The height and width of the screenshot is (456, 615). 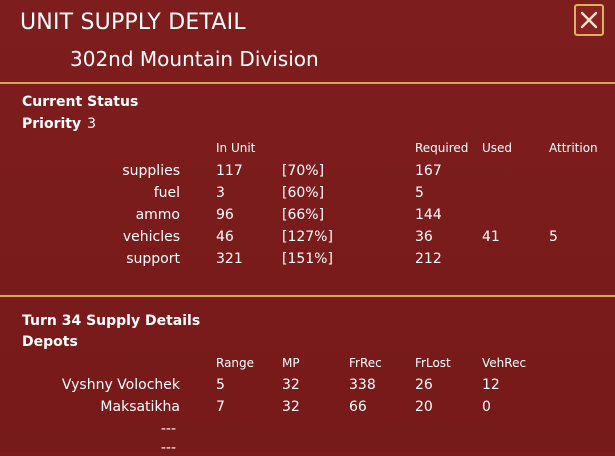 I want to click on current-status-heading: Current Status, so click(x=80, y=102).